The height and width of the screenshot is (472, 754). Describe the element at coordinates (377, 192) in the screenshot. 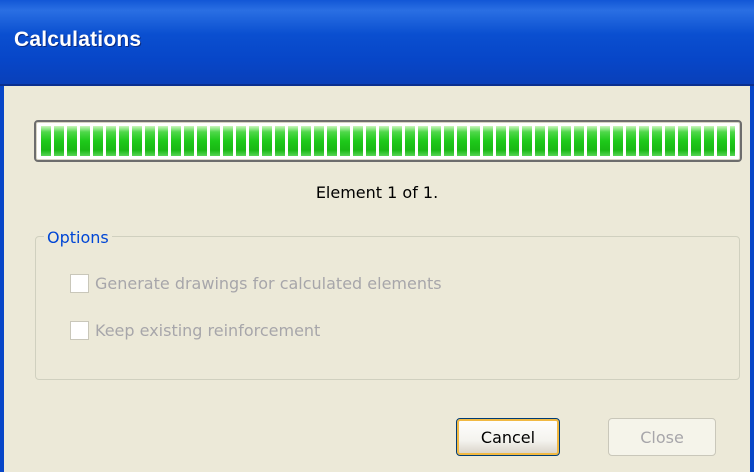

I see `progress-status-text: Element 1 of 1.` at that location.